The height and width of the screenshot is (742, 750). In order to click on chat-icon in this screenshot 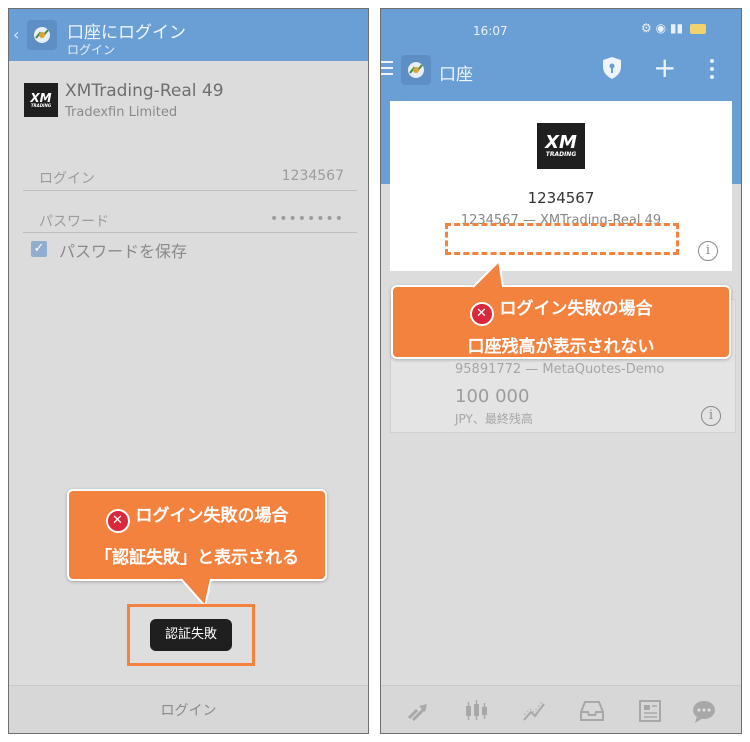, I will do `click(704, 711)`.